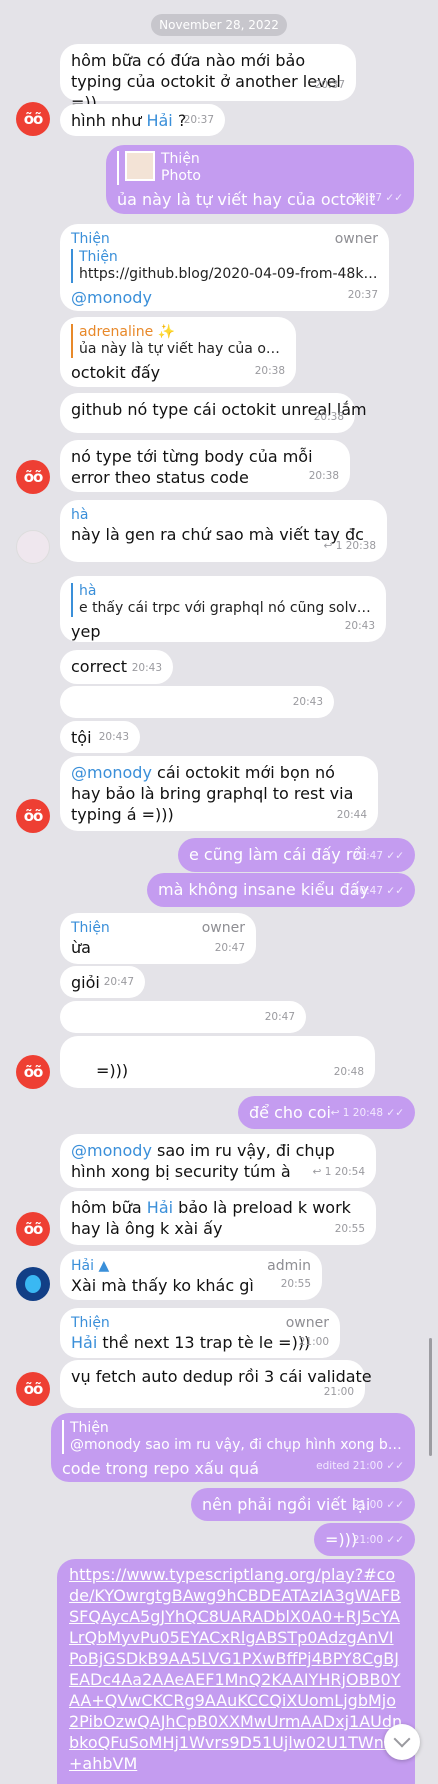 The width and height of the screenshot is (438, 1784). What do you see at coordinates (367, 1113) in the screenshot?
I see `message-time: ↩ 1 20:48 ✓✓` at bounding box center [367, 1113].